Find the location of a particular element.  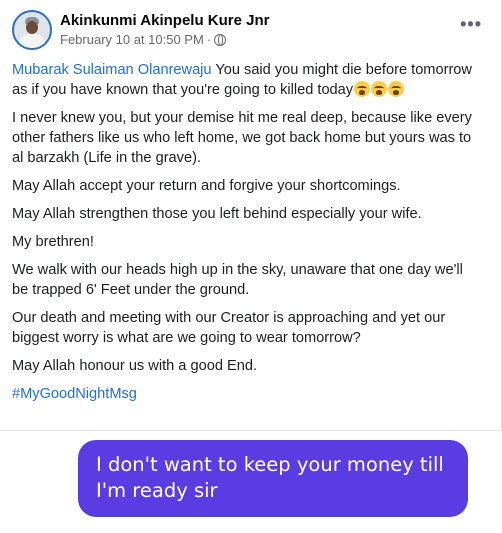

author-name: Akinkunmi Akinpelu Kure Jnr is located at coordinates (164, 20).